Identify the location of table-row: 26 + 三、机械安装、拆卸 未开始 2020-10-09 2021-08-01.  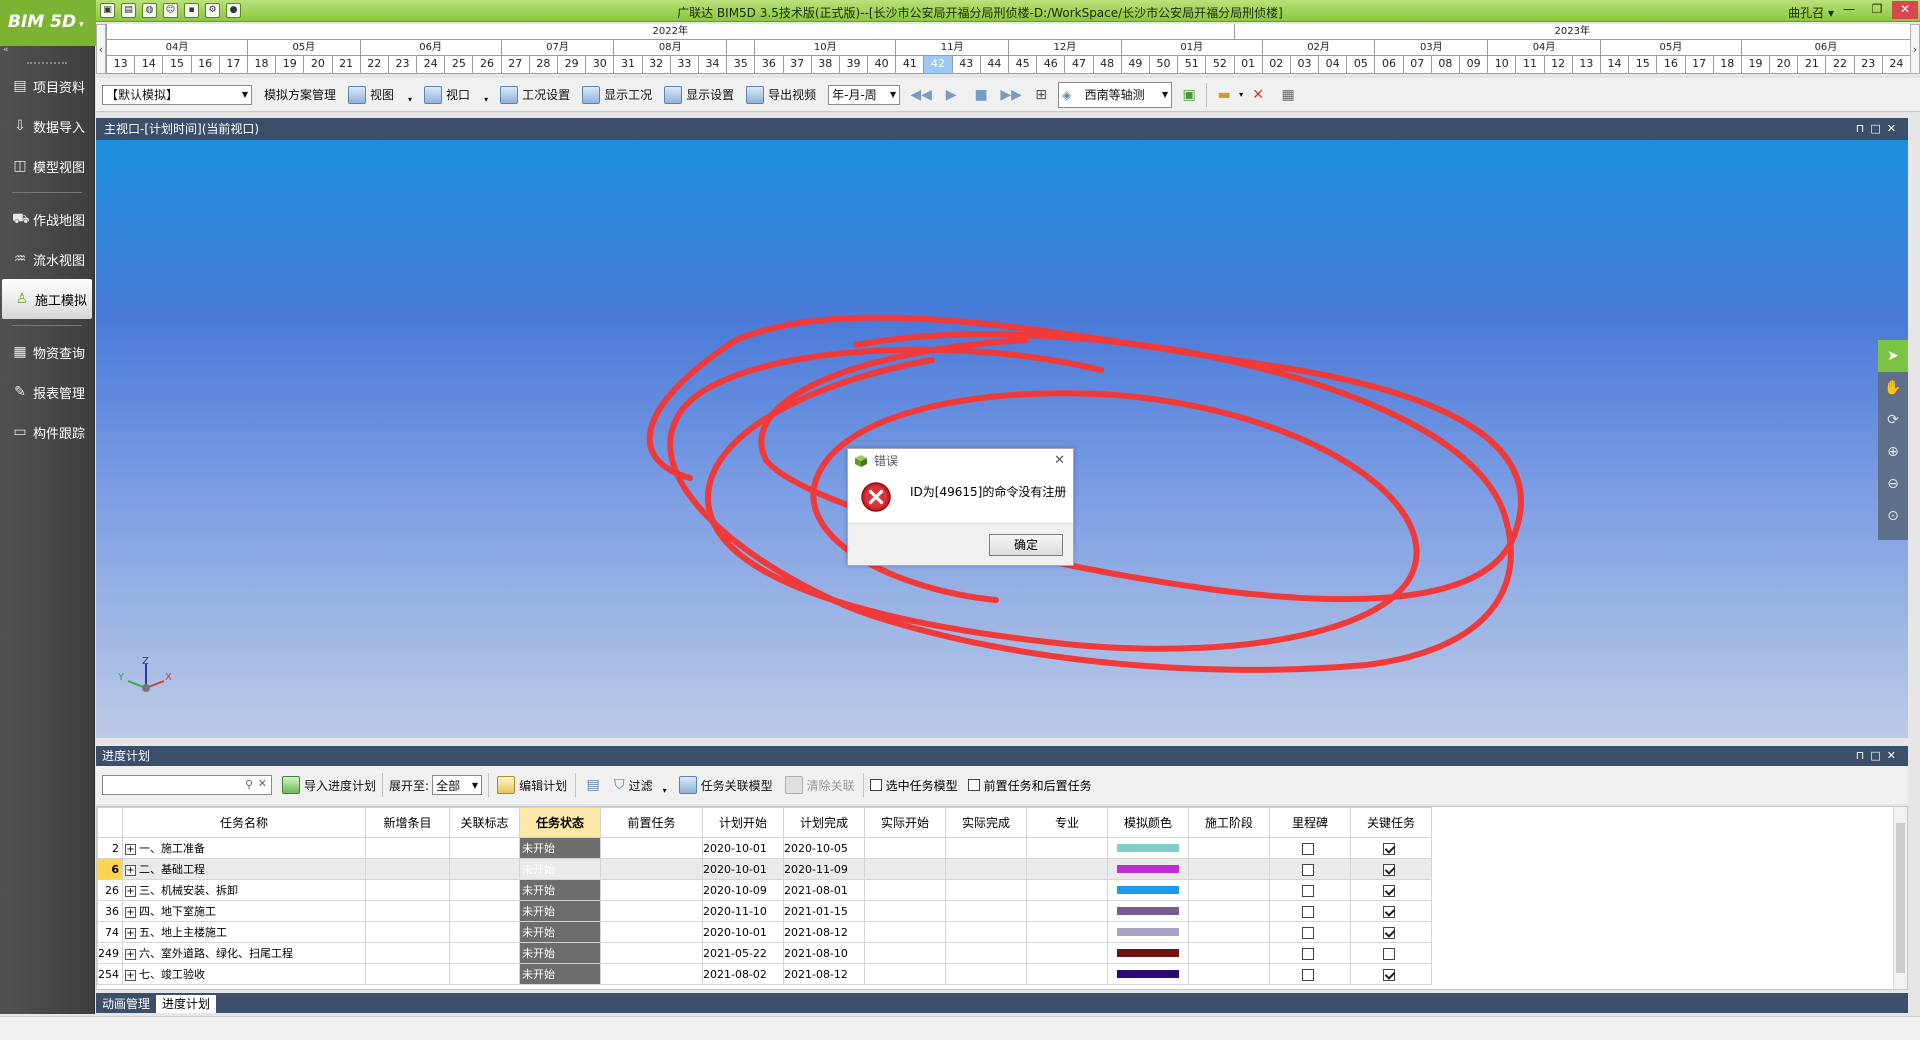
(764, 890).